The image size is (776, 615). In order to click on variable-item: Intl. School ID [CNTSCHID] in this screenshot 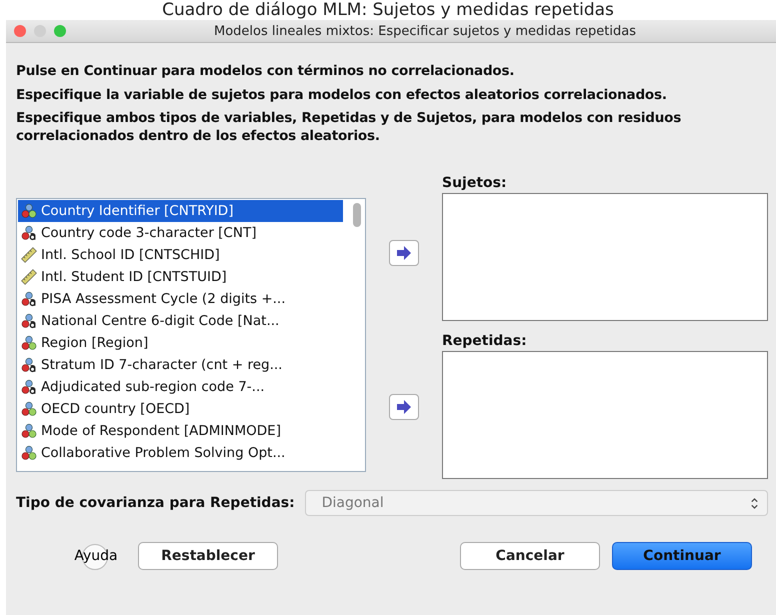, I will do `click(180, 255)`.